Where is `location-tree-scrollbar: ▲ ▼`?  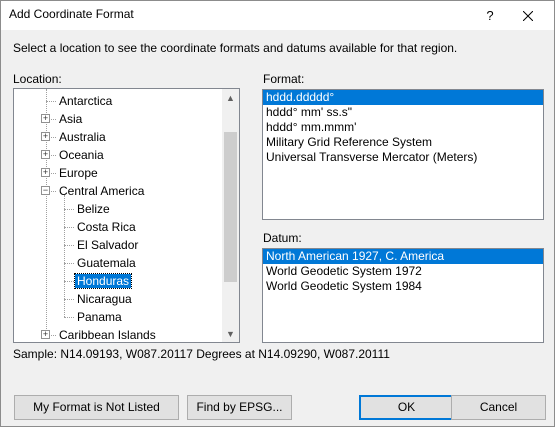
location-tree-scrollbar: ▲ ▼ is located at coordinates (230, 215).